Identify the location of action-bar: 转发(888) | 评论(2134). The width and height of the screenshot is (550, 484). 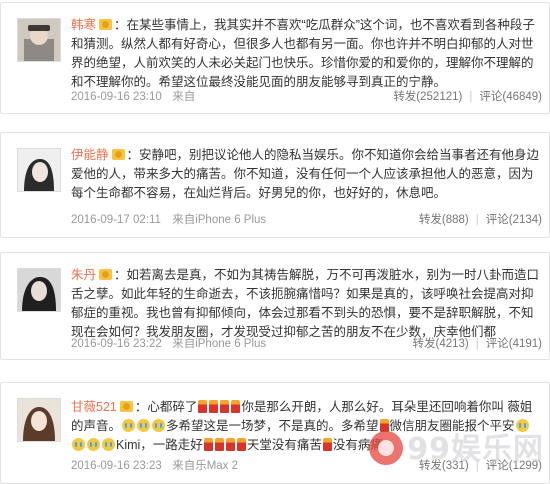
(480, 220).